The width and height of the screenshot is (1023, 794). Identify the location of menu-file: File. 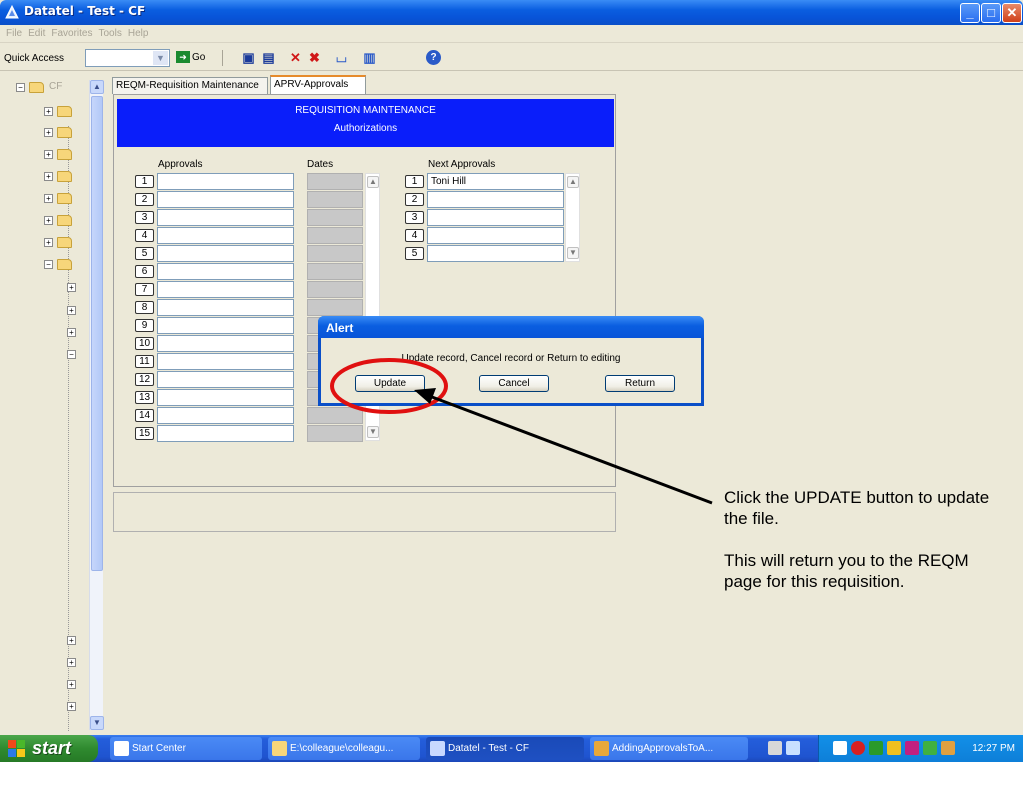
(14, 34).